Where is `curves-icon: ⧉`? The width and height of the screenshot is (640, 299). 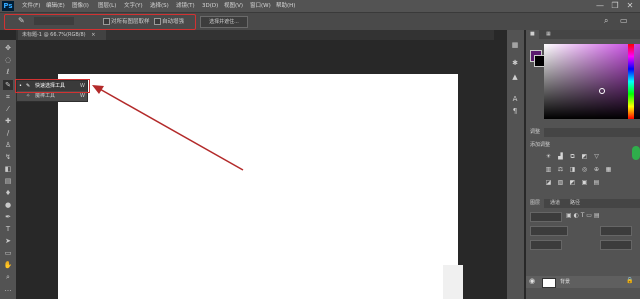 curves-icon: ⧉ is located at coordinates (572, 156).